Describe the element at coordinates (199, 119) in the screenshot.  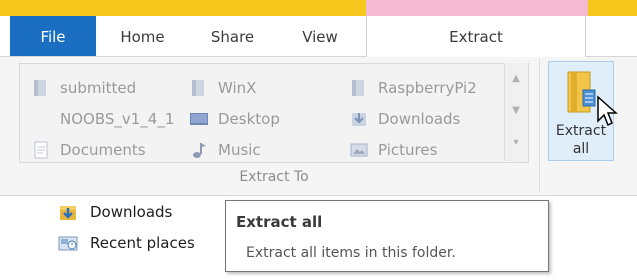
I see `desktop-icon` at that location.